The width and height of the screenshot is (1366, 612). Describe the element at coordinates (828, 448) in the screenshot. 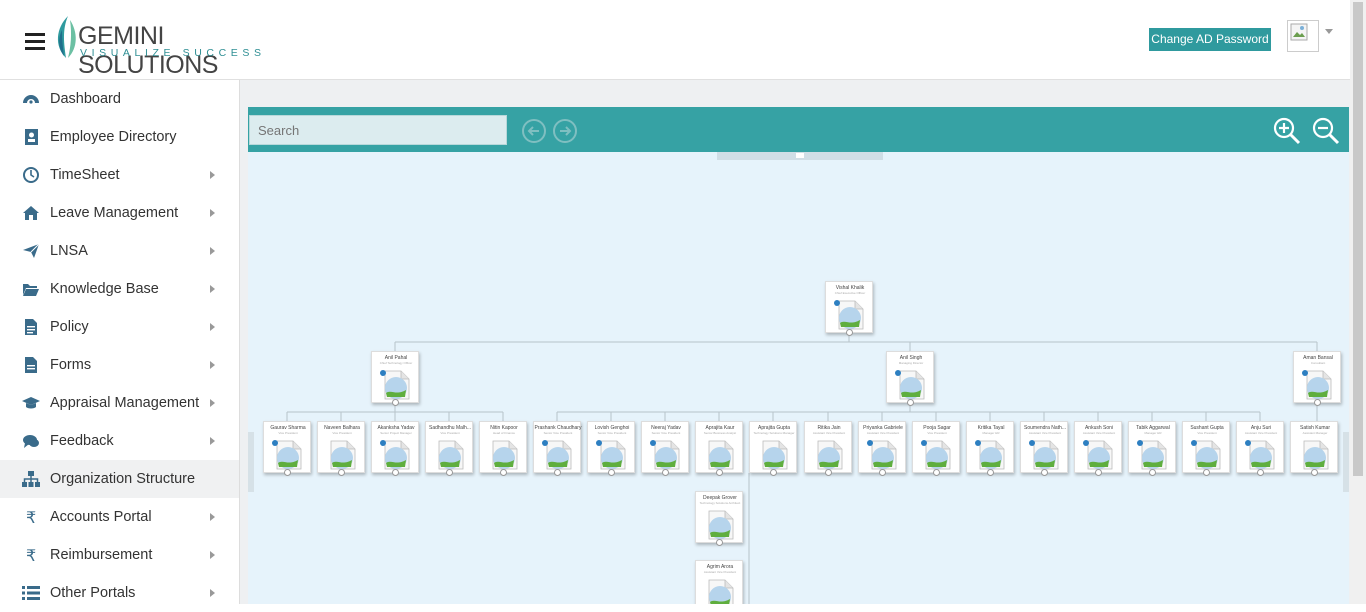

I see `employee-card: Ritika Jain Assistant Vice President` at that location.